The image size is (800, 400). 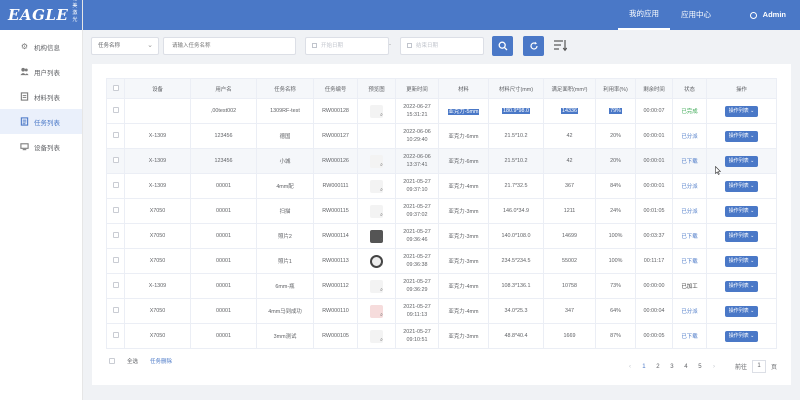 What do you see at coordinates (285, 186) in the screenshot?
I see `task-name-cell: 4mm配` at bounding box center [285, 186].